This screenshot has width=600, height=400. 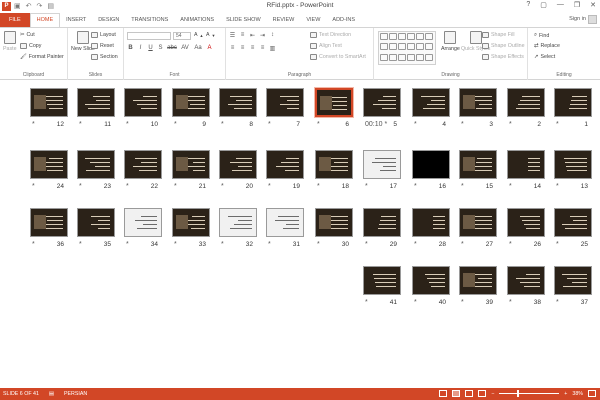 What do you see at coordinates (211, 35) in the screenshot?
I see `shrink-font-button: A ▼` at bounding box center [211, 35].